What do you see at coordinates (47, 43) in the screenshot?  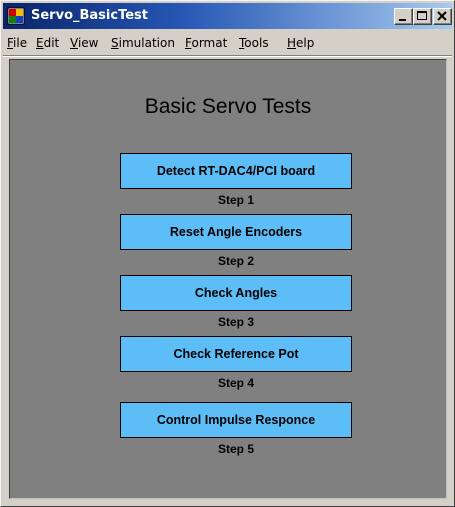 I see `menu-edit: Edit` at bounding box center [47, 43].